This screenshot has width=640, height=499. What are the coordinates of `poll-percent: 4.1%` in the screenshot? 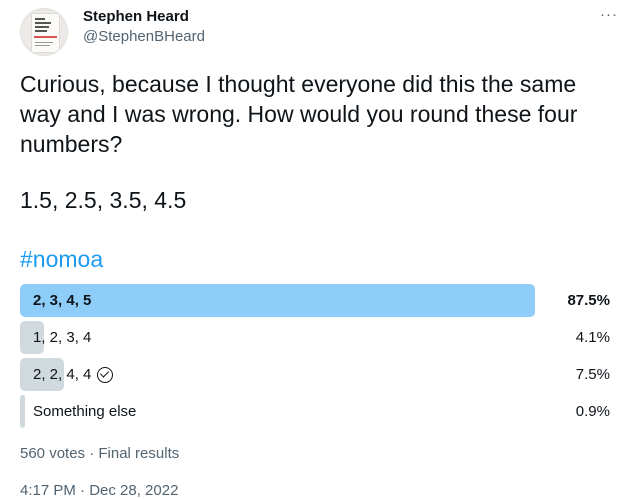 It's located at (592, 337).